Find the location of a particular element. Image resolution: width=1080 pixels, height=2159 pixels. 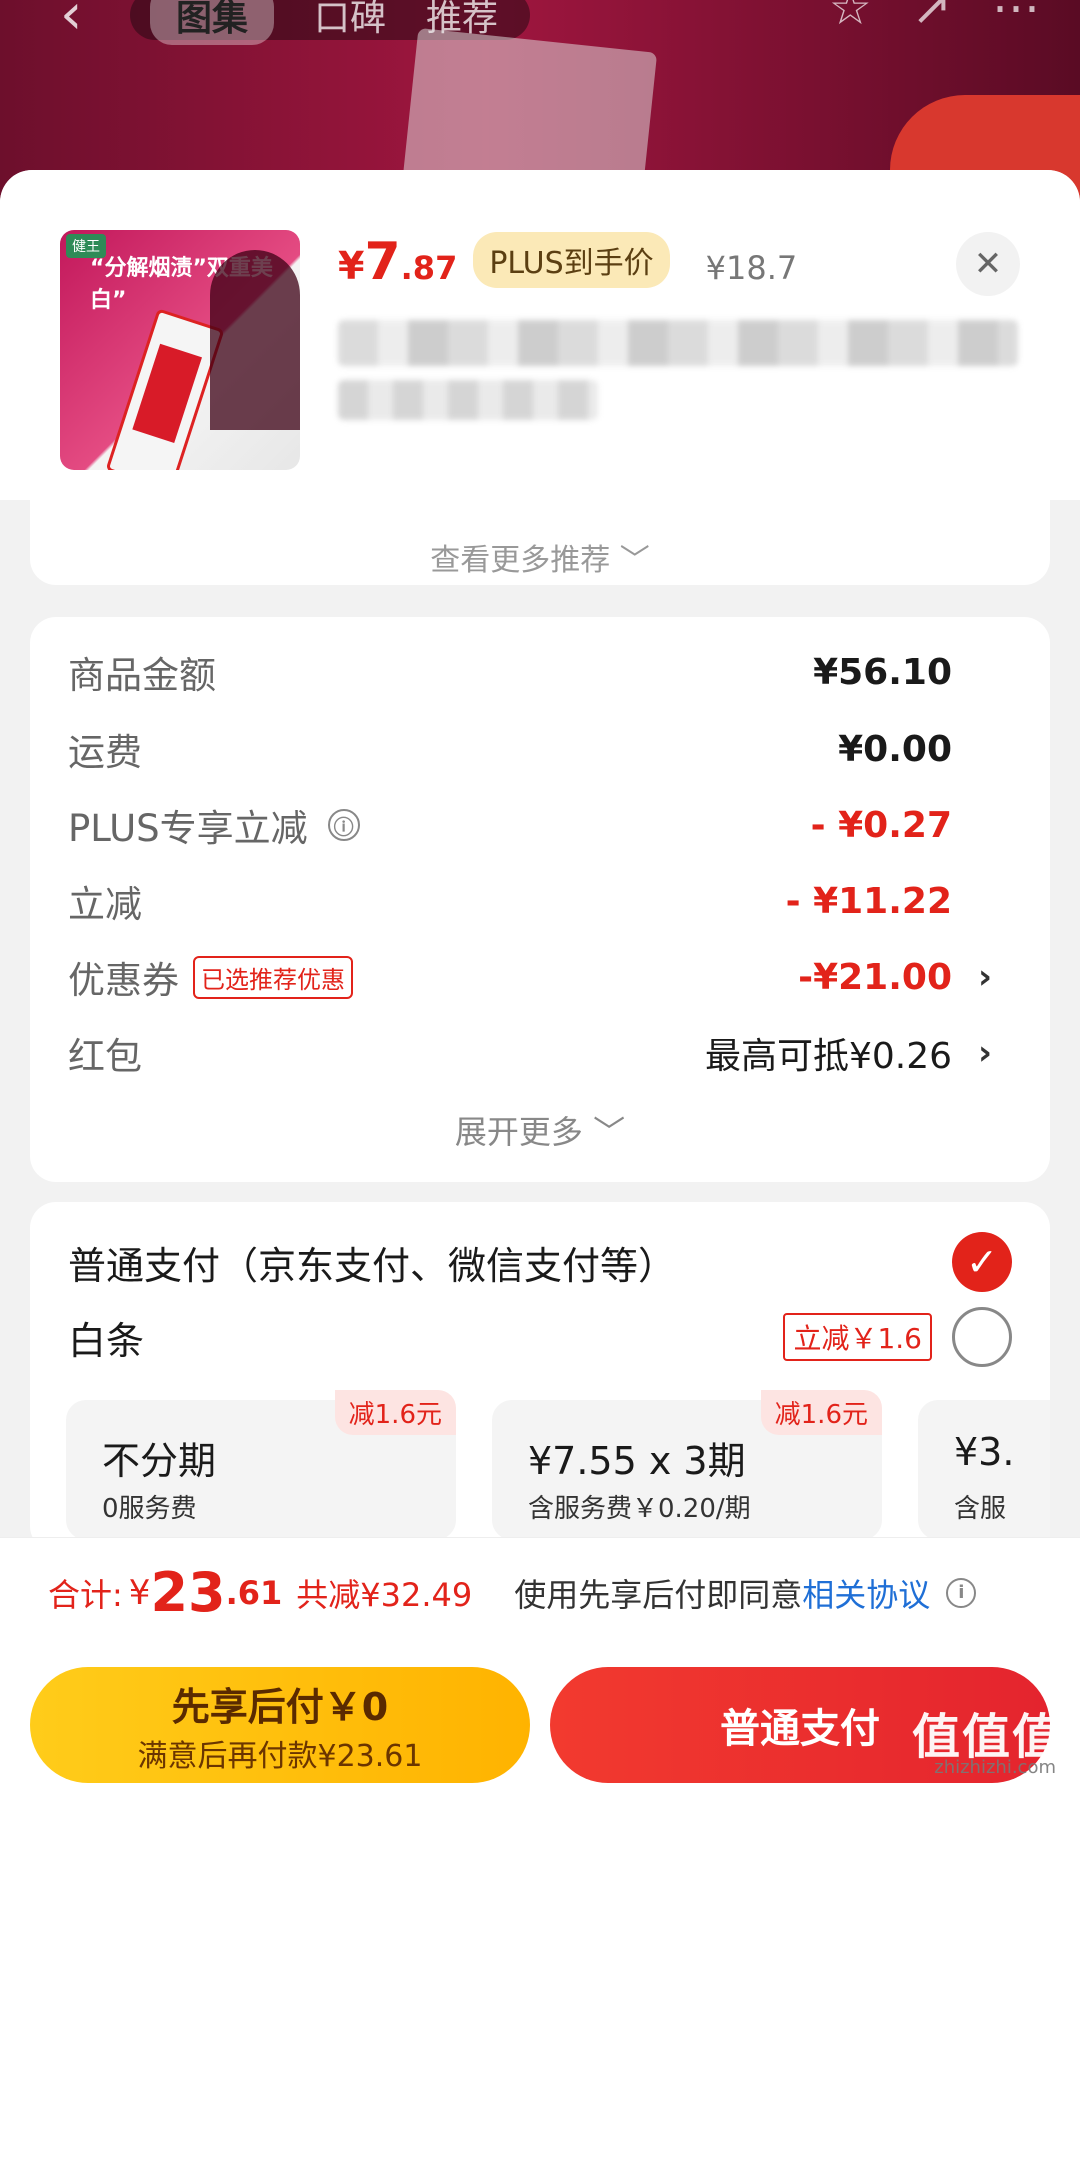

close-button: ✕ is located at coordinates (988, 264).